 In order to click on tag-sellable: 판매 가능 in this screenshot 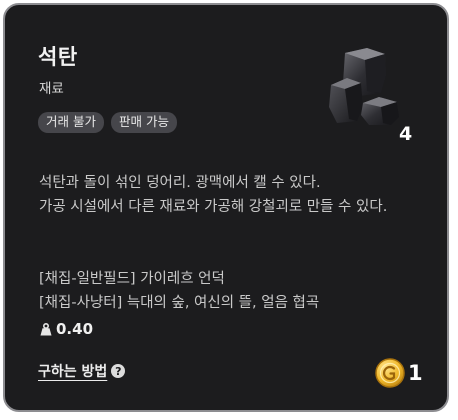, I will do `click(143, 122)`.